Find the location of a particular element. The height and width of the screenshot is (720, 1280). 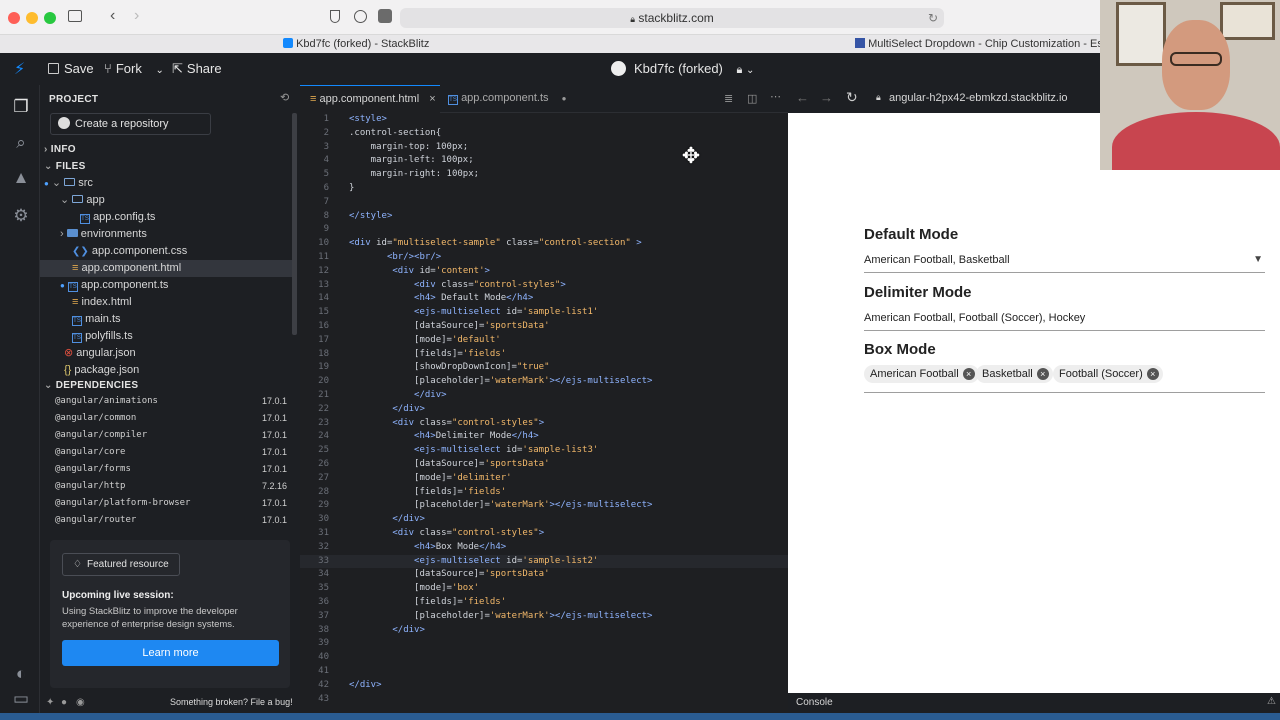

code-line: 31 <div class="control-styles"> is located at coordinates (544, 534).